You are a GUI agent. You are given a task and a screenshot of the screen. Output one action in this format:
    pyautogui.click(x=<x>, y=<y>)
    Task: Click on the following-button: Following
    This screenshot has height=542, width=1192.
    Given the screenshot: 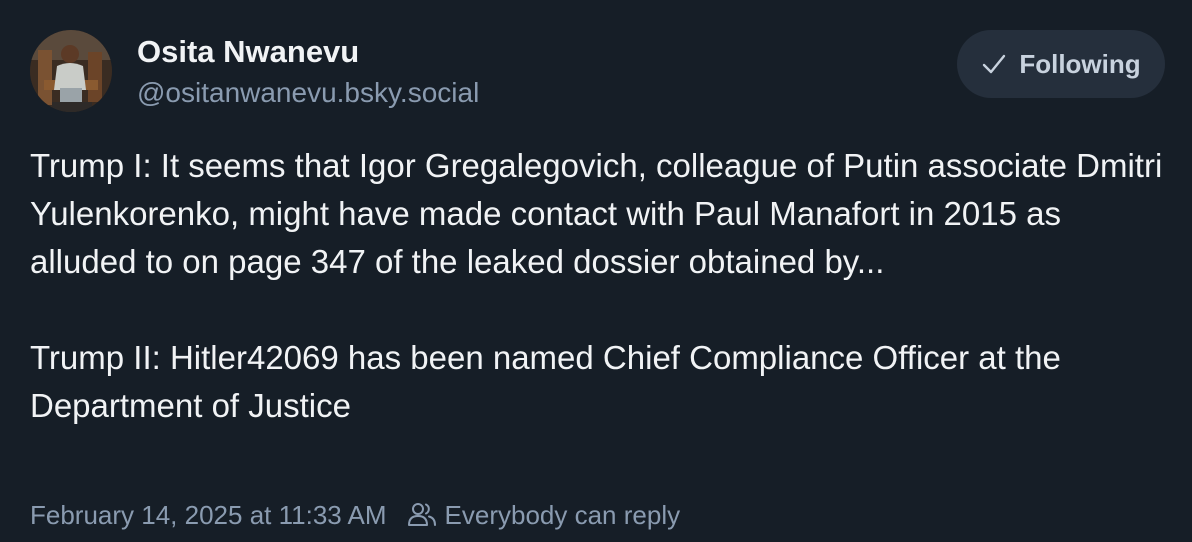 What is the action you would take?
    pyautogui.click(x=1061, y=64)
    